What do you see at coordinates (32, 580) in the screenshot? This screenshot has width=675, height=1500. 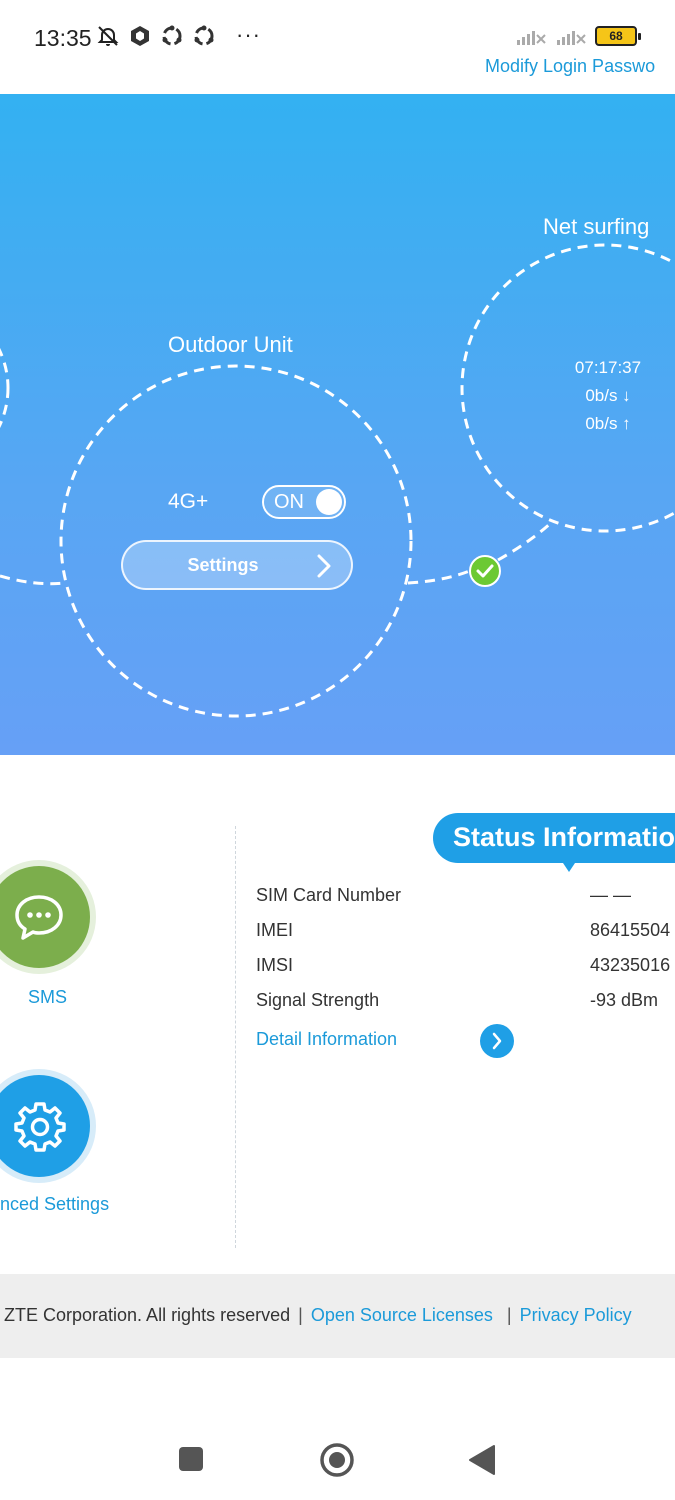 I see `left-connector-line` at bounding box center [32, 580].